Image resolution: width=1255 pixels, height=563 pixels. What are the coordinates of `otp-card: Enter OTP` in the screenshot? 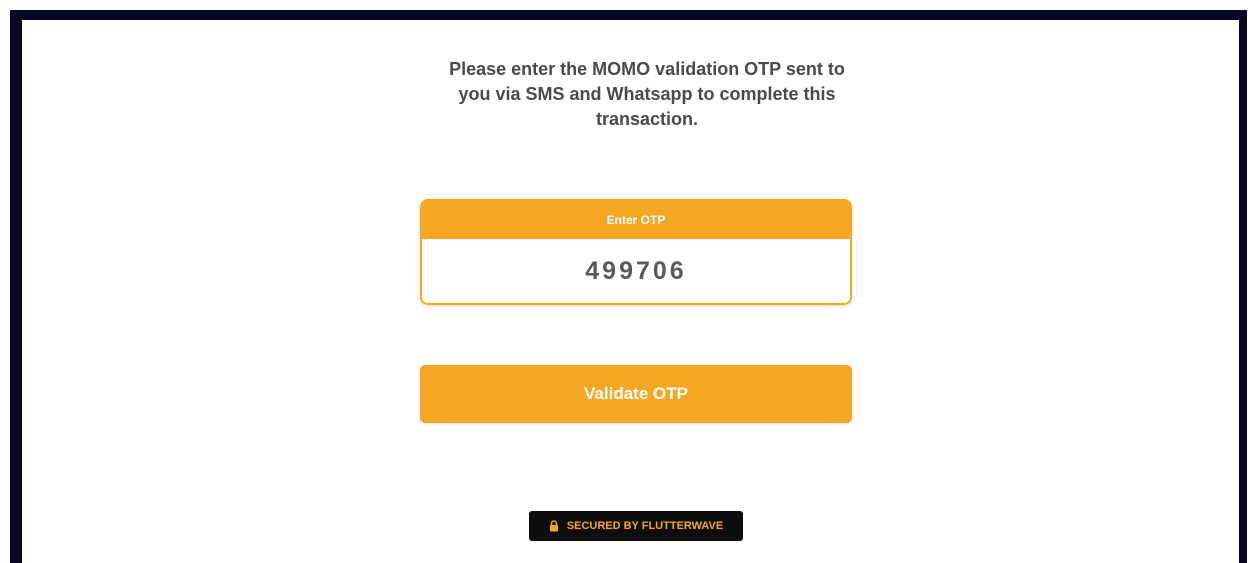 It's located at (636, 252).